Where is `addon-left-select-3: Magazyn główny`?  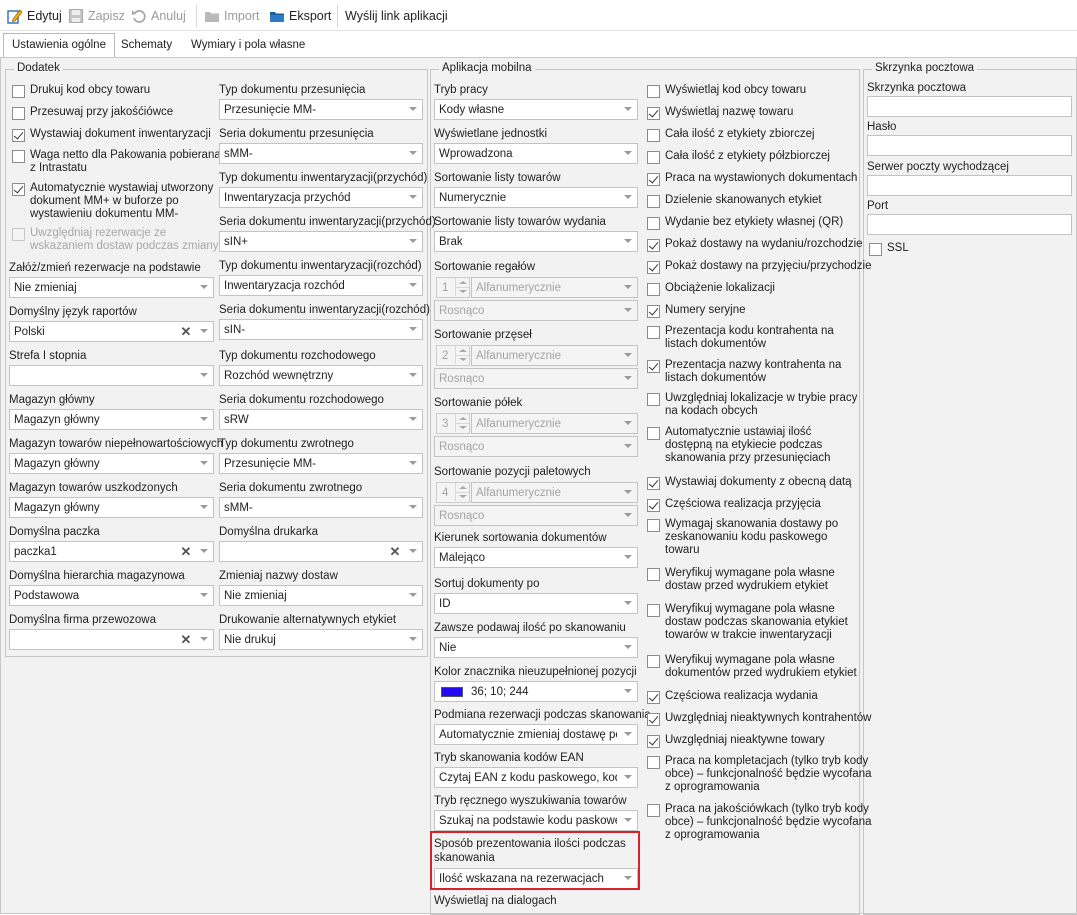
addon-left-select-3: Magazyn główny is located at coordinates (111, 419).